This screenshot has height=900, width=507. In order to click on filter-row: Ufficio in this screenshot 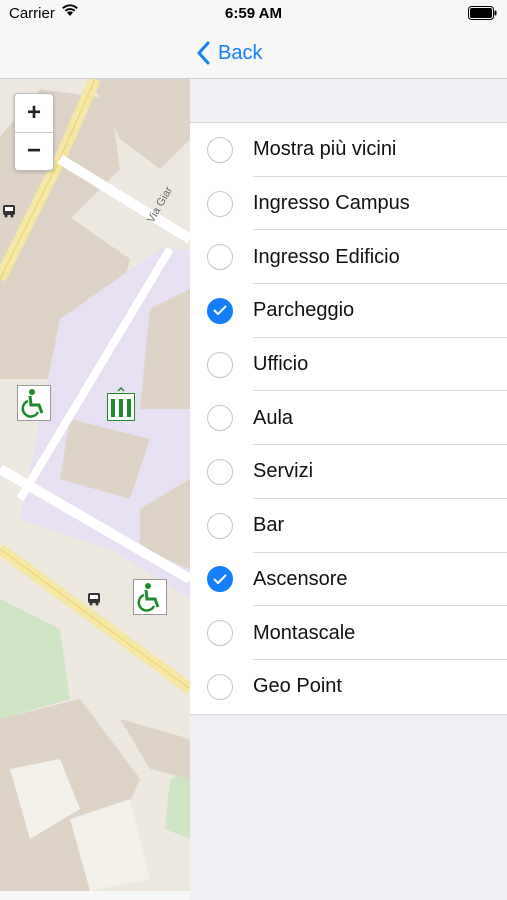, I will do `click(348, 365)`.